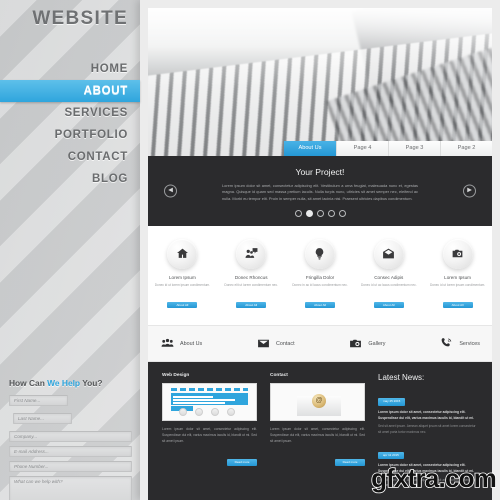 Image resolution: width=500 pixels, height=500 pixels. I want to click on slider-next-arrow-icon: ▶, so click(469, 191).